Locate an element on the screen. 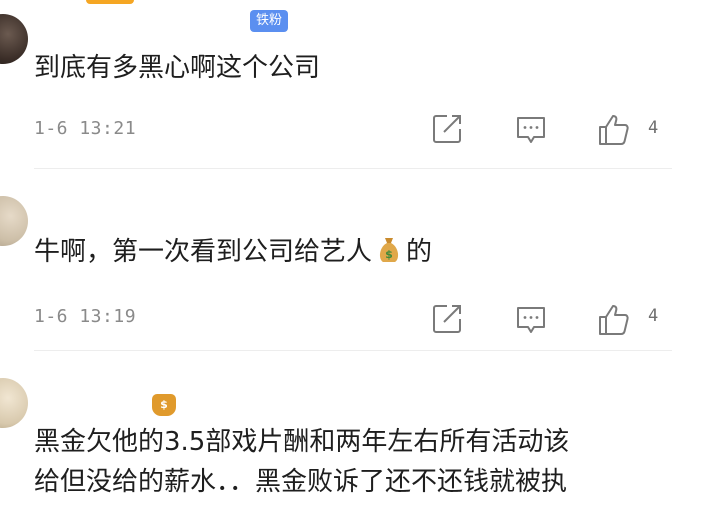 Image resolution: width=720 pixels, height=512 pixels. comment-text-line: 给但没给的薪水．．黑金败诉了还不还钱就被执 is located at coordinates (301, 482).